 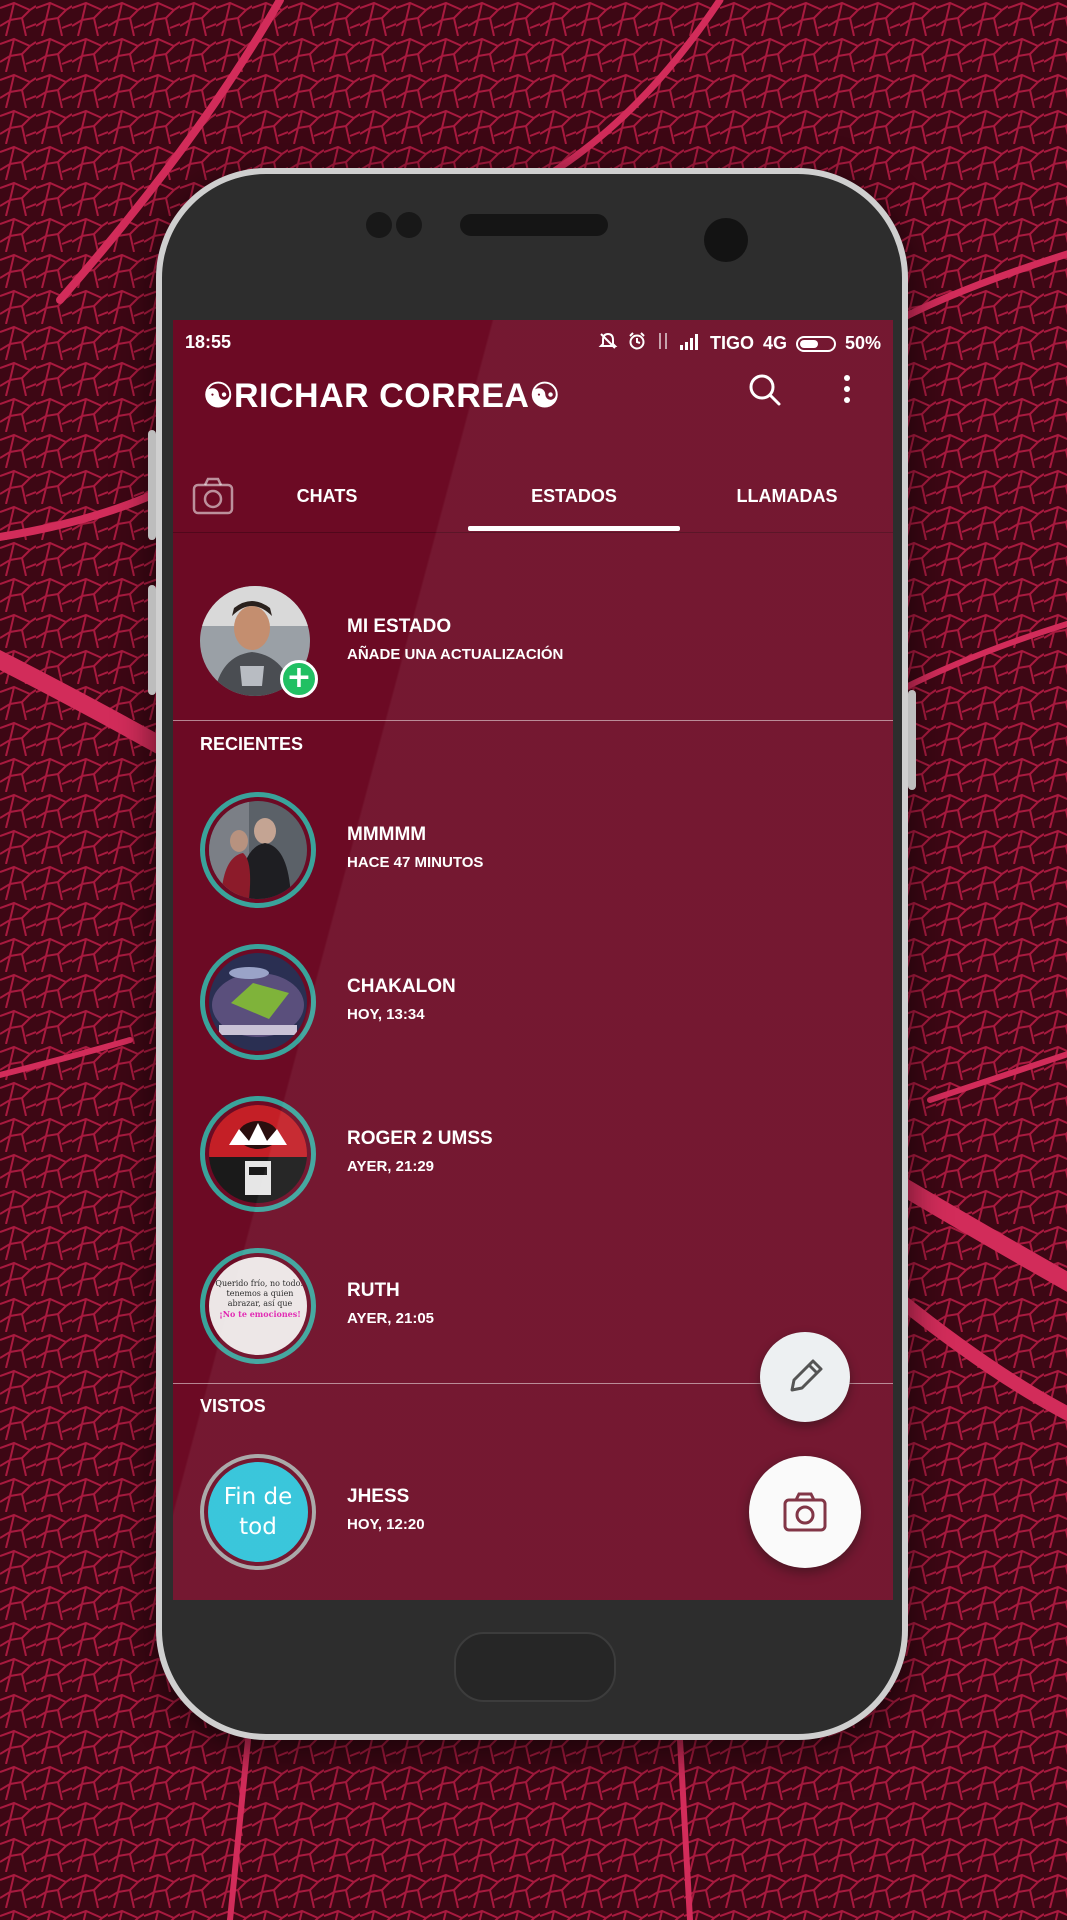 I want to click on my-status-row: + MI ESTADO AÑADE UNA ACTUALIZACIÓN, so click(x=533, y=648).